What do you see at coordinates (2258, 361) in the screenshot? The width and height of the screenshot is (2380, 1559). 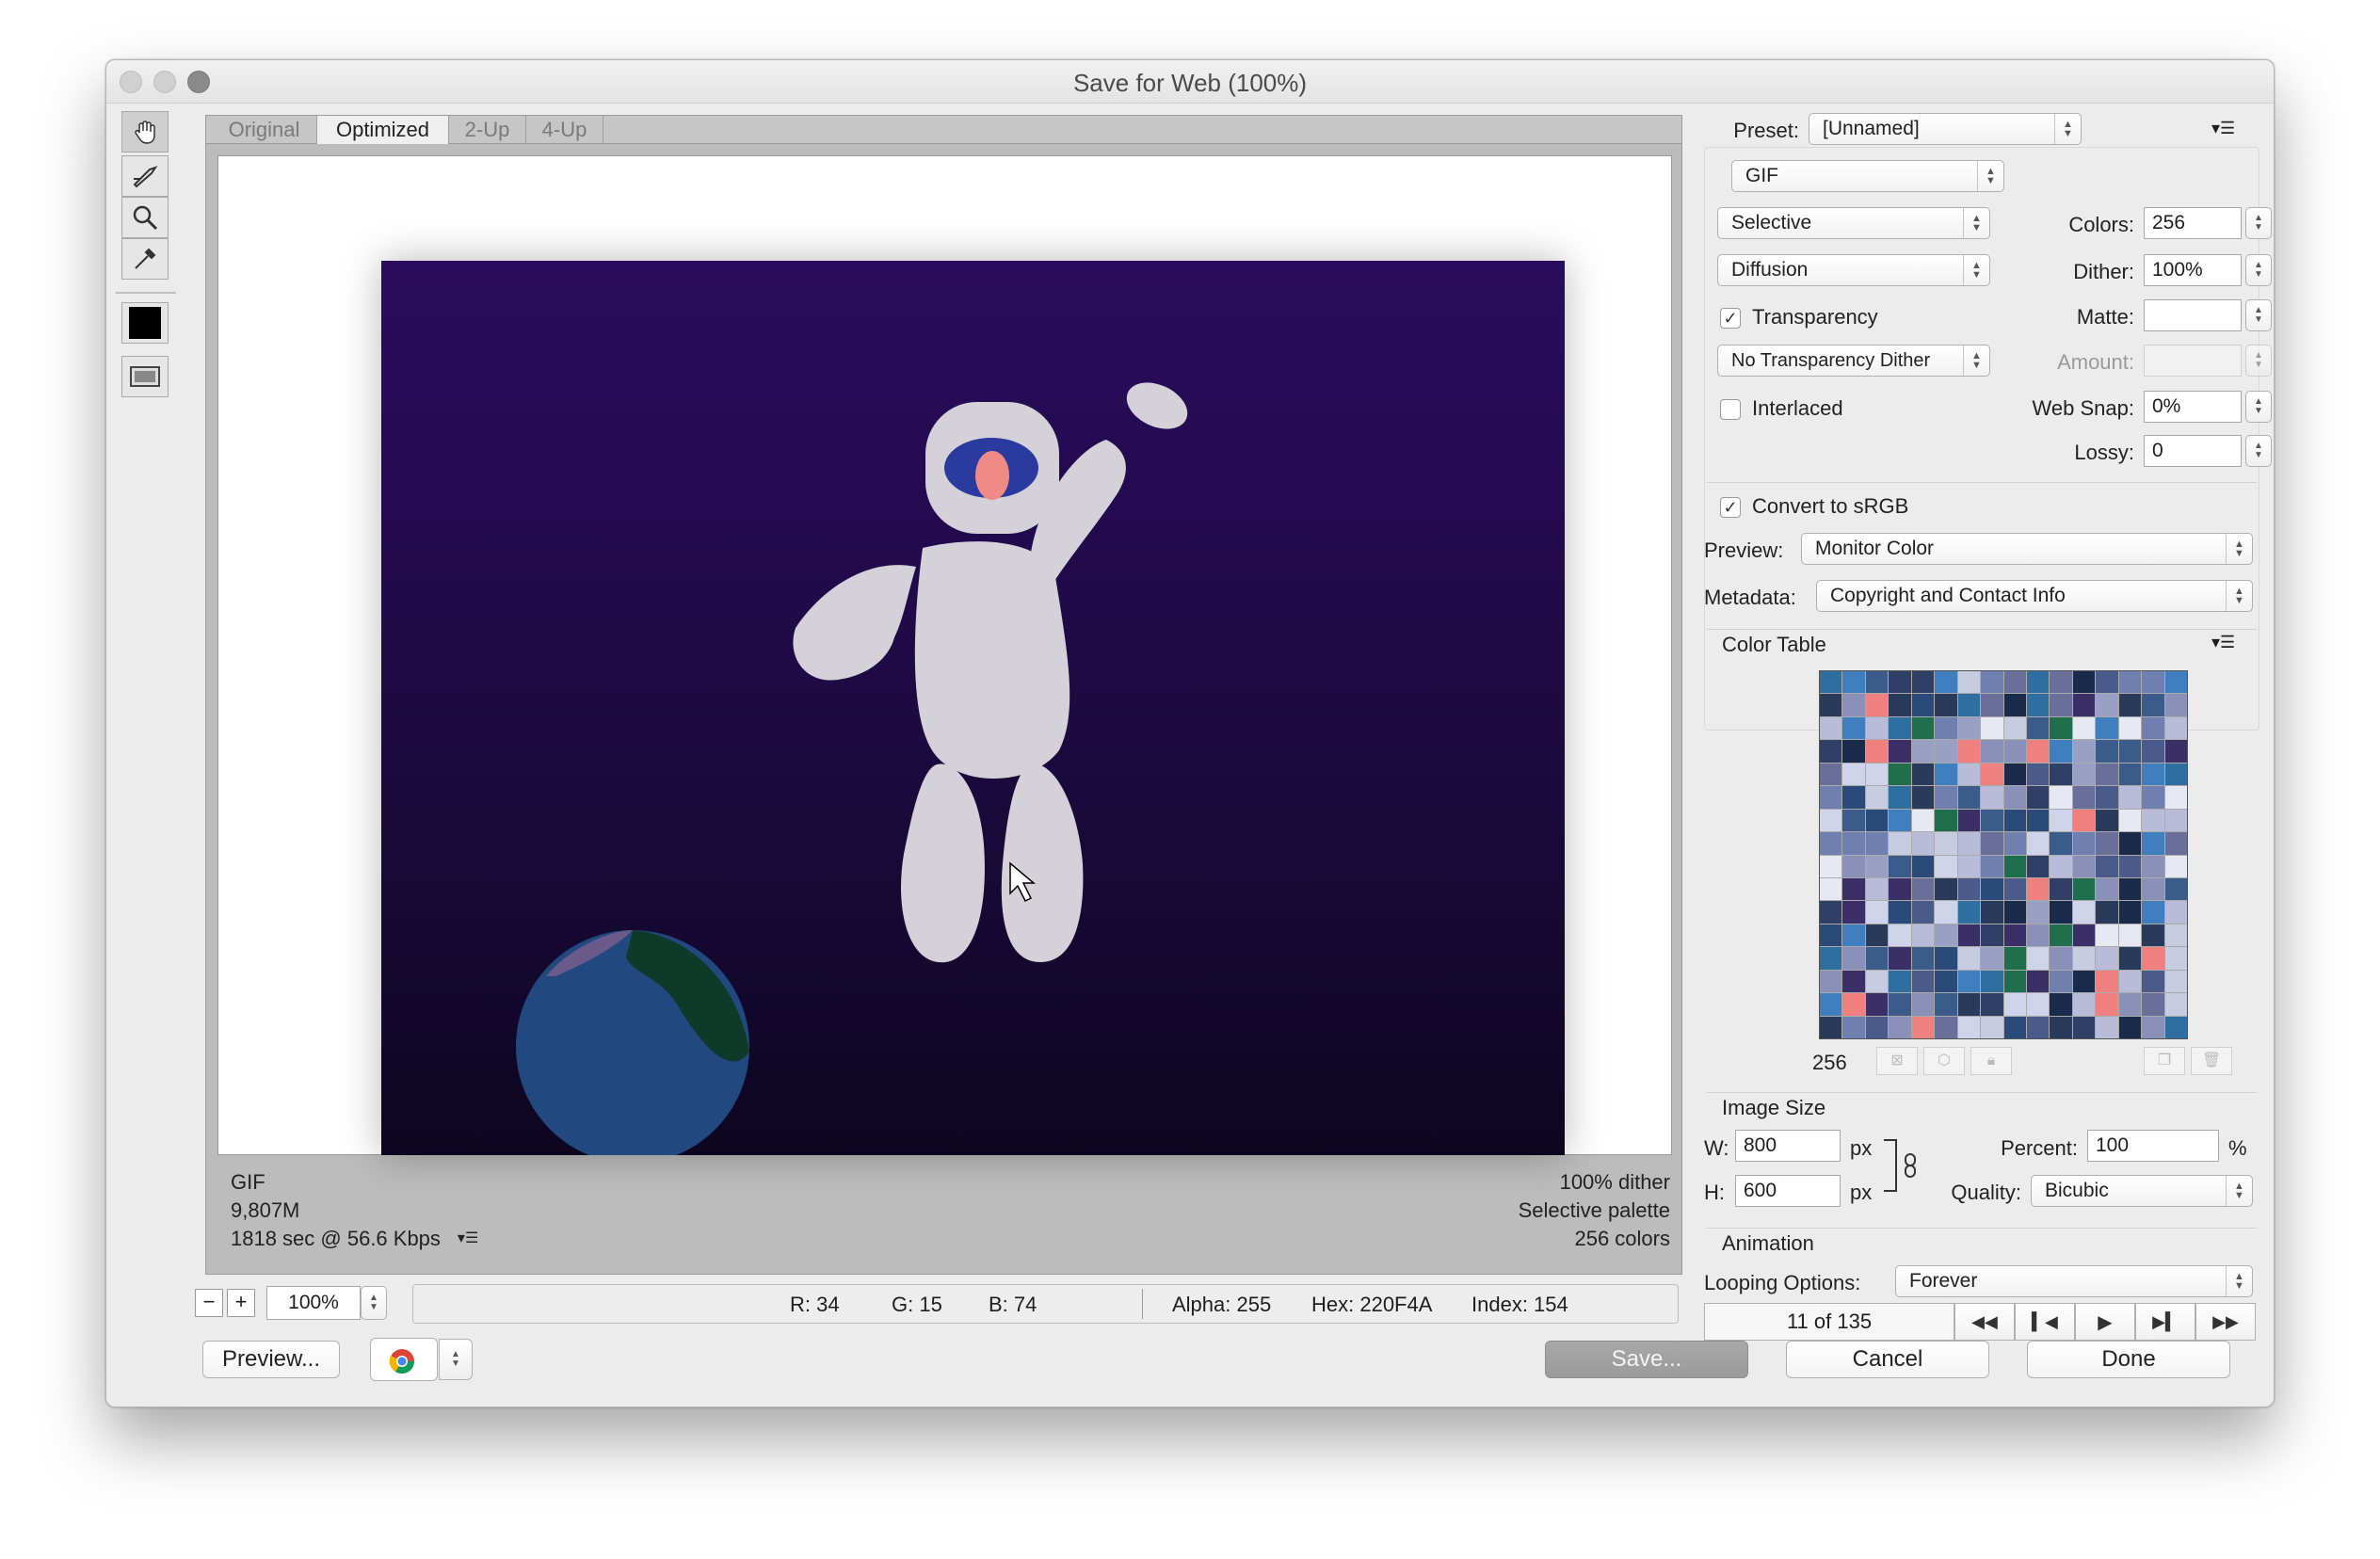 I see `amount-stepper: ▲ ▼` at bounding box center [2258, 361].